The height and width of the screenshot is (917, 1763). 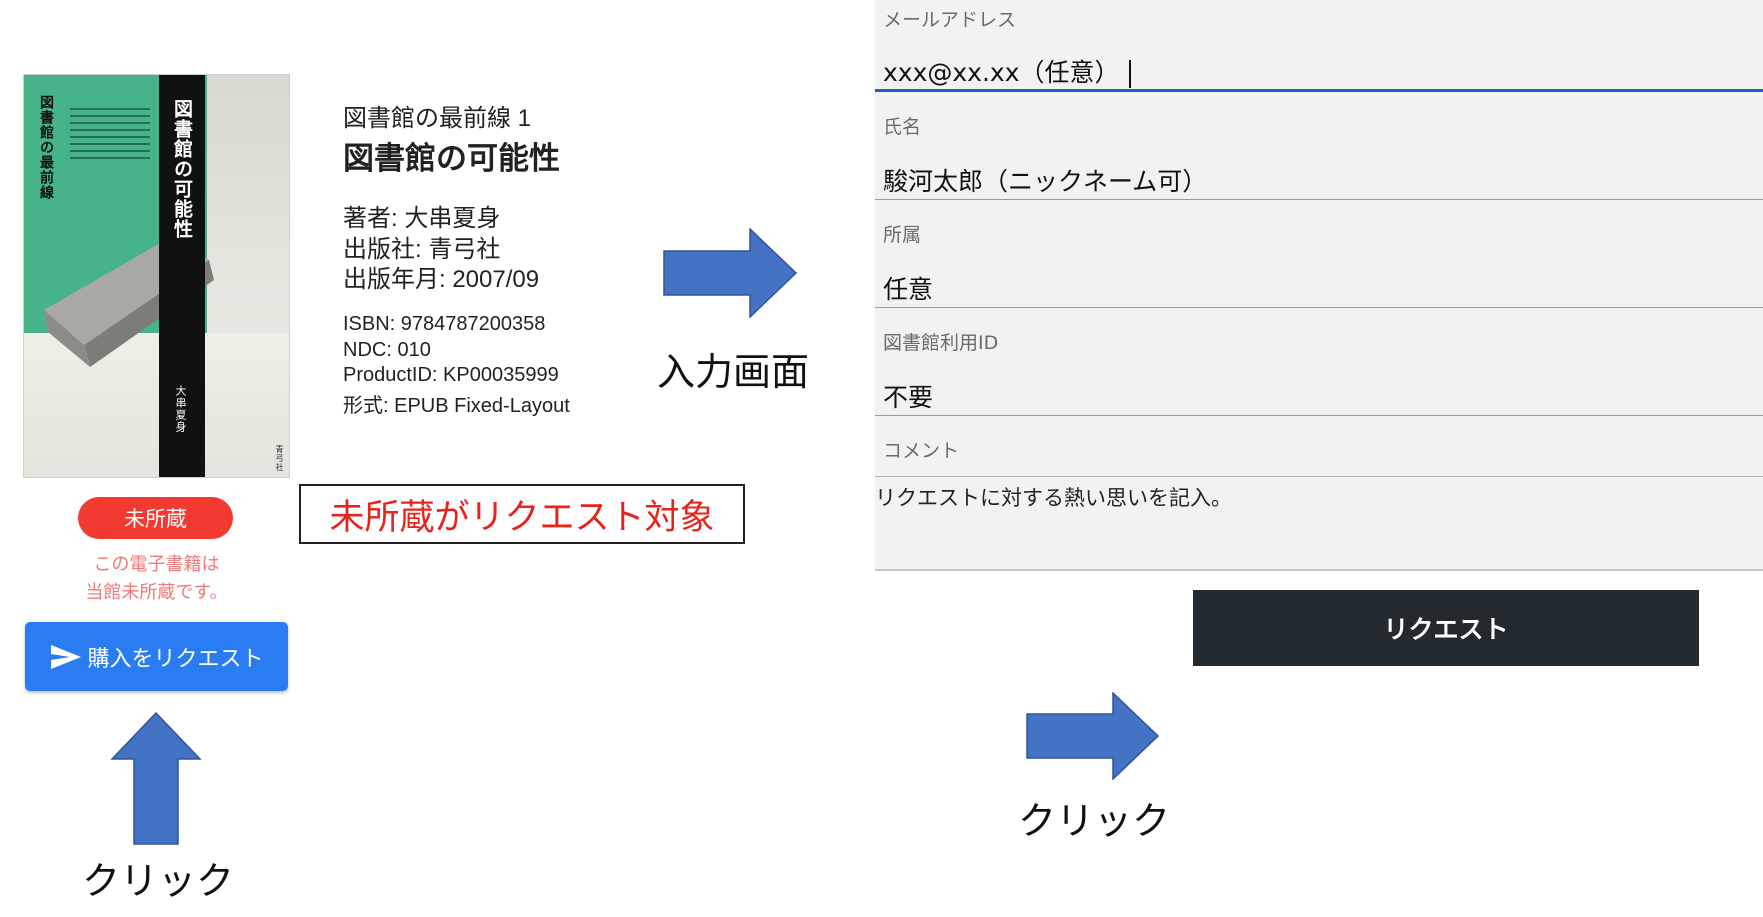 I want to click on status-note-line1: この電子書籍は, so click(x=156, y=564).